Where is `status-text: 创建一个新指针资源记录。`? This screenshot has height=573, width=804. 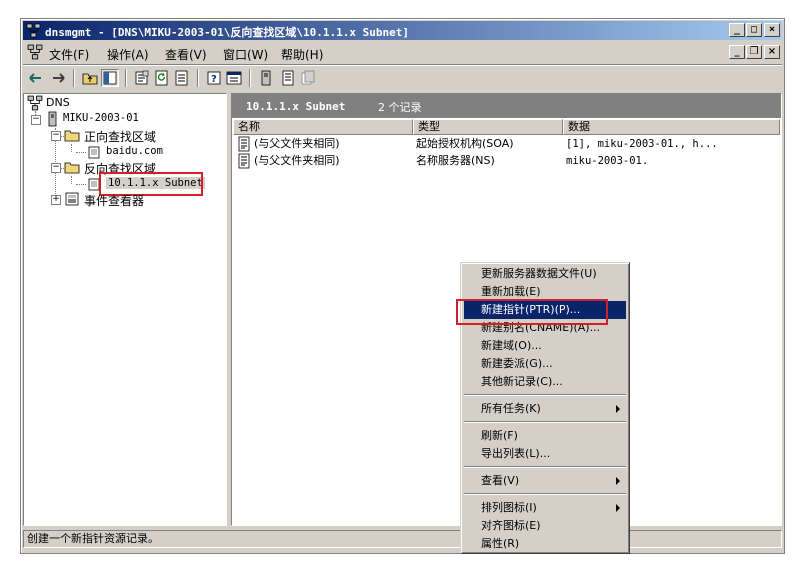 status-text: 创建一个新指针资源记录。 is located at coordinates (242, 539).